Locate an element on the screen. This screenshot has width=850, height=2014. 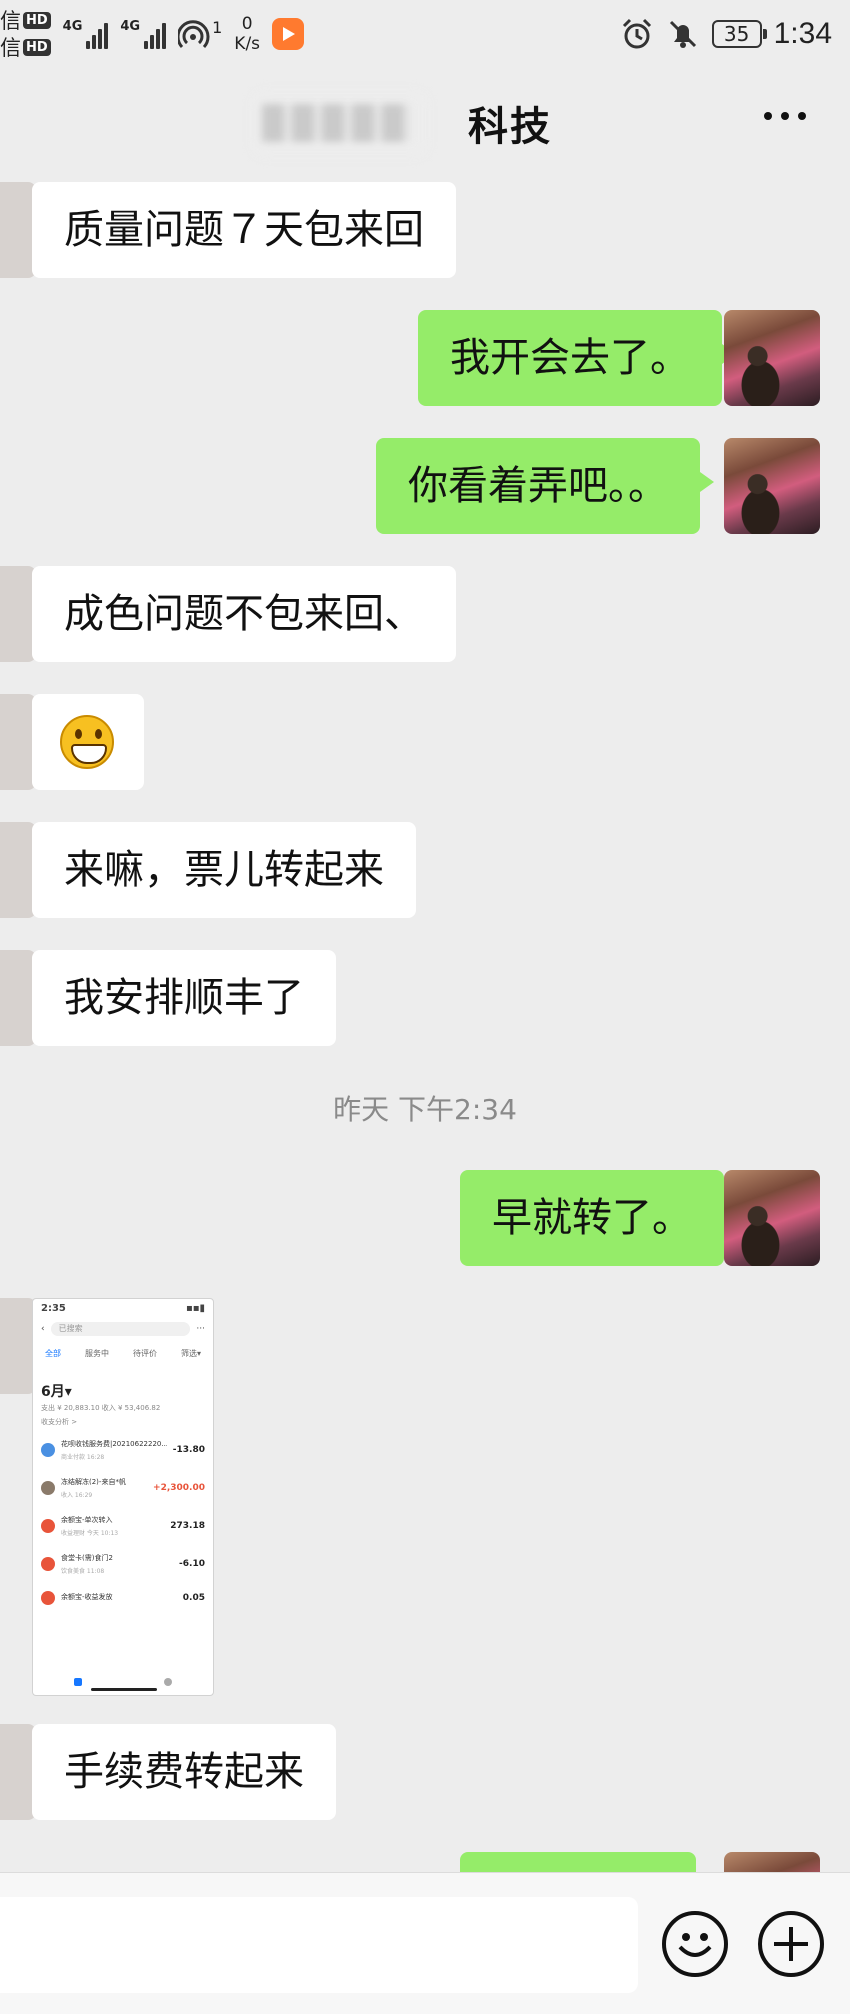
thumb-home-bar is located at coordinates (124, 1689).